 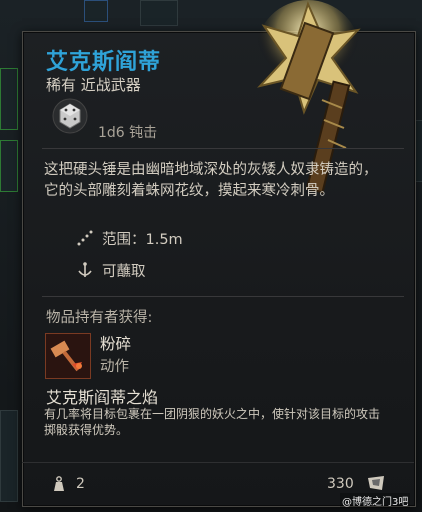 I want to click on feature-title: 艾克斯阎蒂之焰, so click(x=102, y=397).